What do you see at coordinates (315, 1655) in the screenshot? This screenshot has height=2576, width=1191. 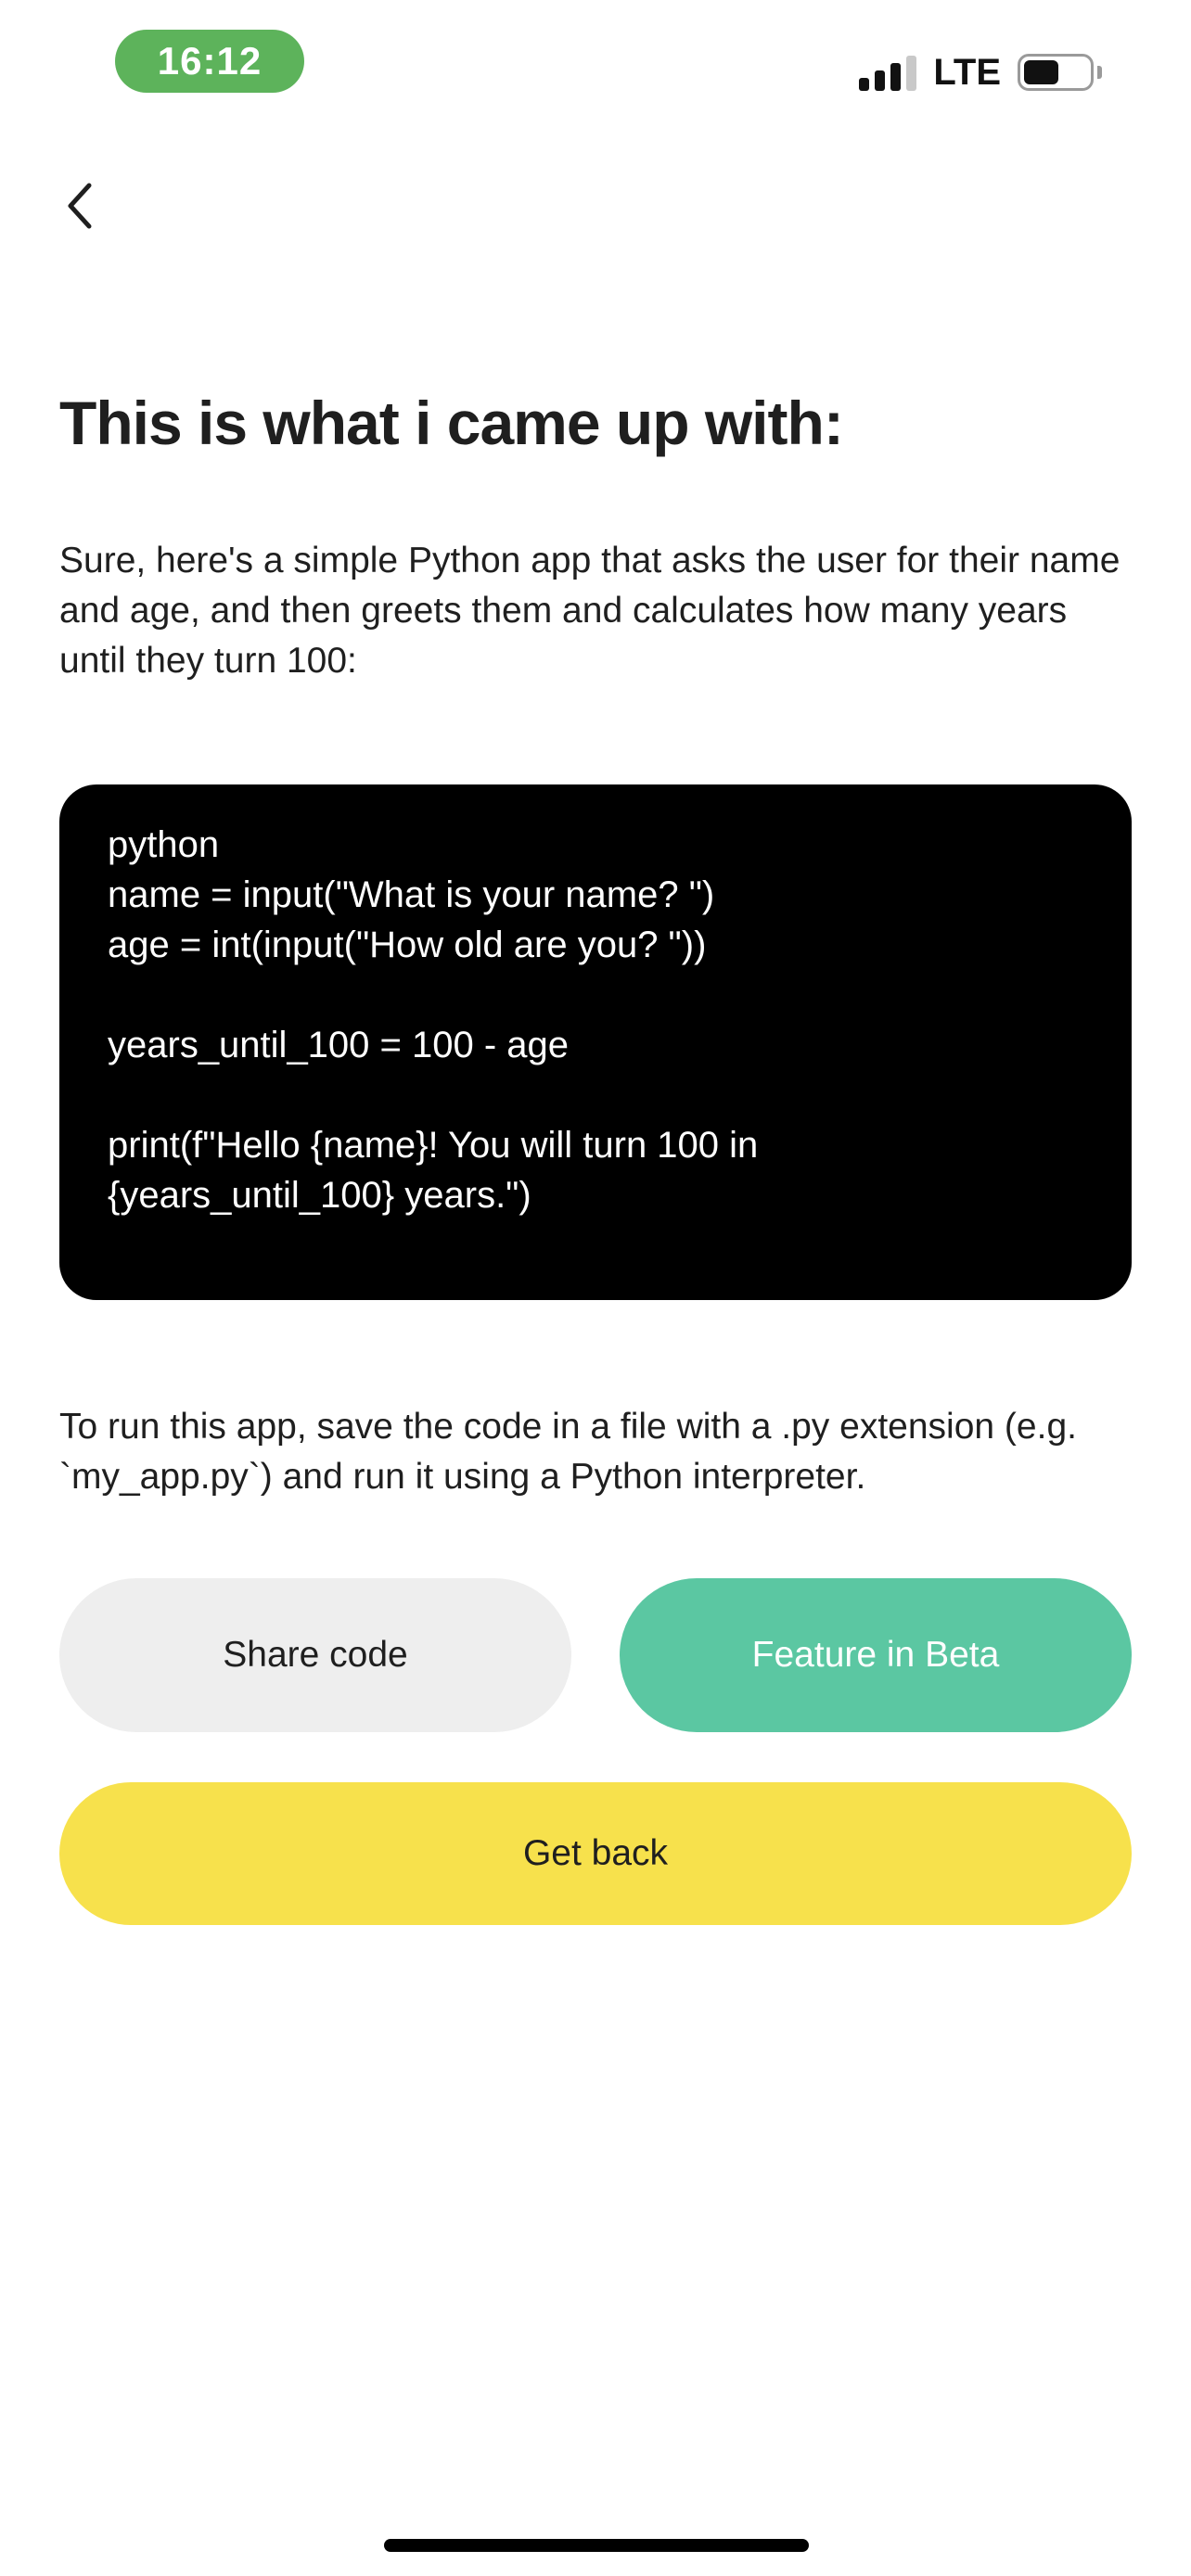 I see `share-code-button: Share code` at bounding box center [315, 1655].